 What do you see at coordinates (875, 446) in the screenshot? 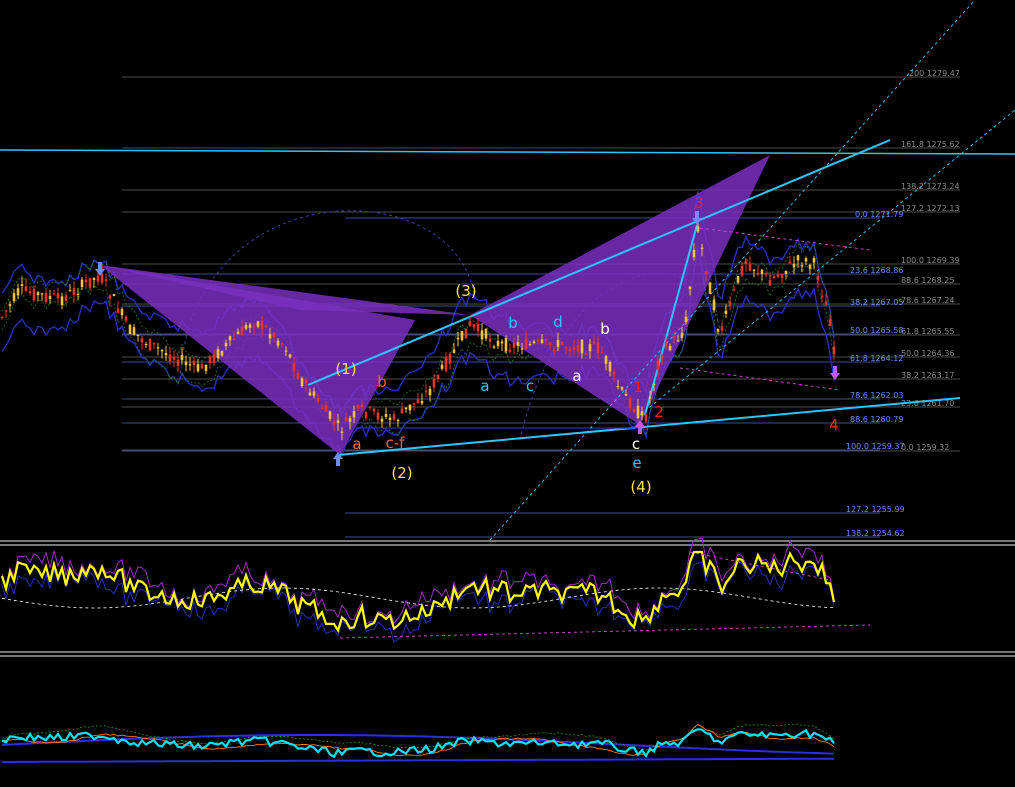
I see `fib-label: 100.0 1259.37` at bounding box center [875, 446].